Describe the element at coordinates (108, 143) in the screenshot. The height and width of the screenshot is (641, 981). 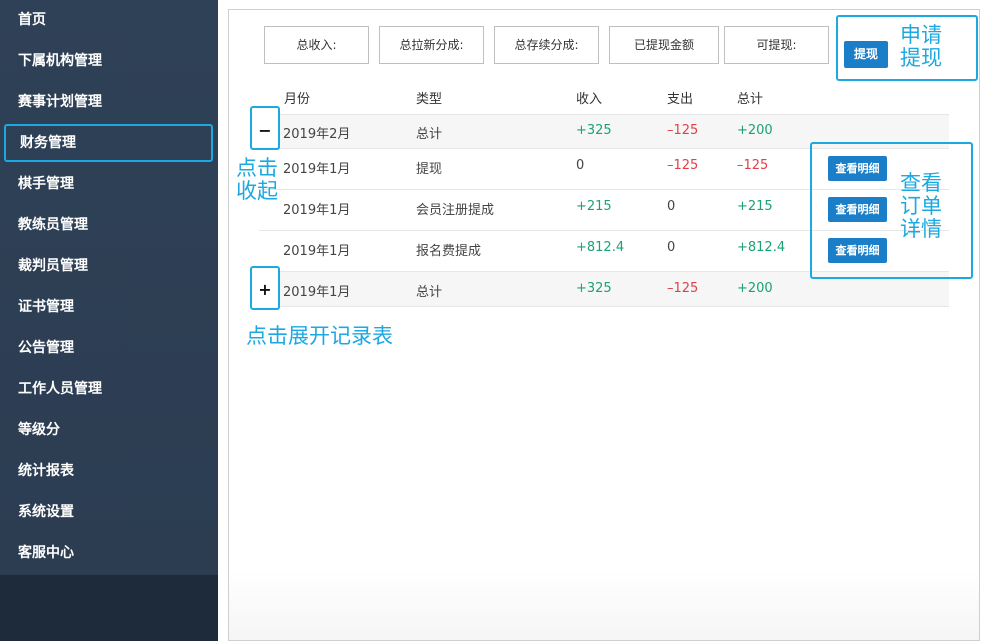
I see `sidebar-item-finance: 财务管理` at that location.